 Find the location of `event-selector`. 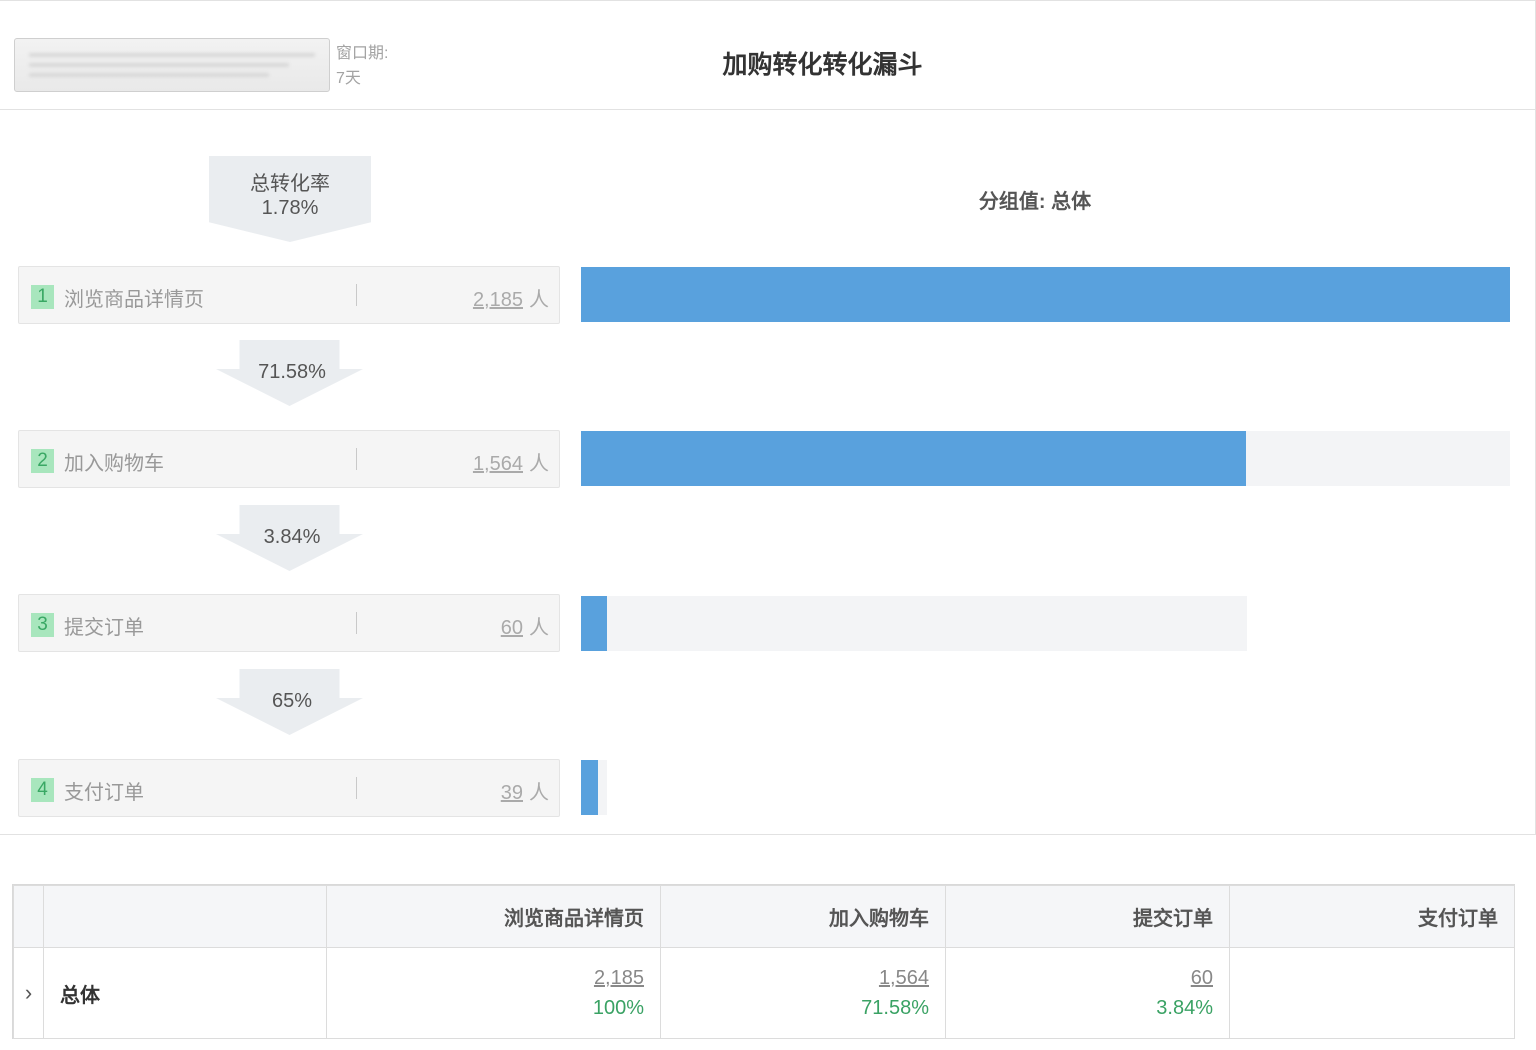

event-selector is located at coordinates (172, 65).